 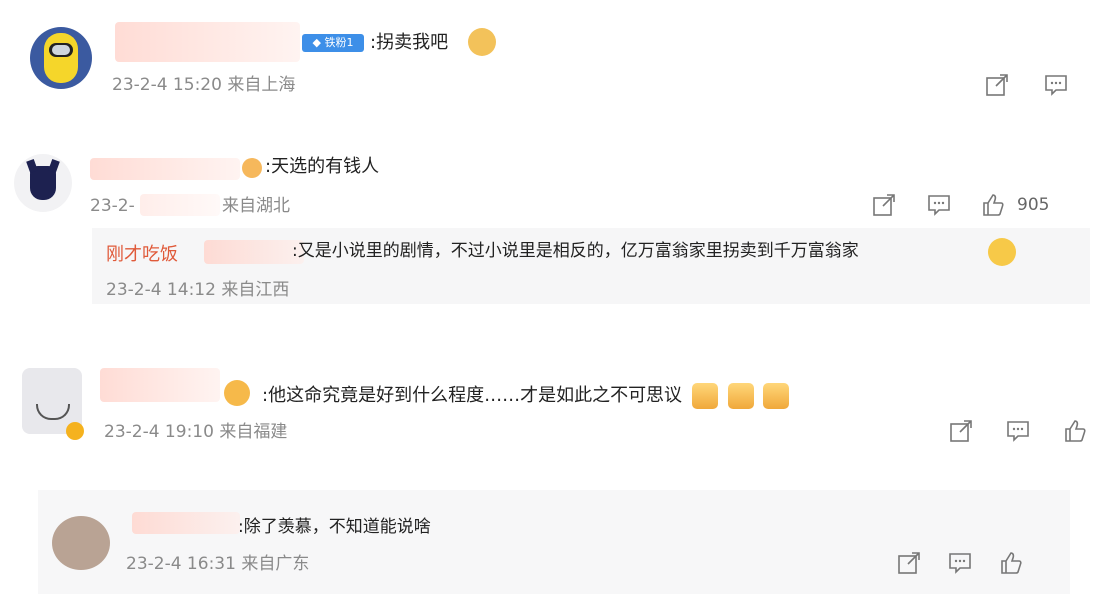 I want to click on comment-meta: 23-2-4 16:31 来自广东, so click(x=218, y=564).